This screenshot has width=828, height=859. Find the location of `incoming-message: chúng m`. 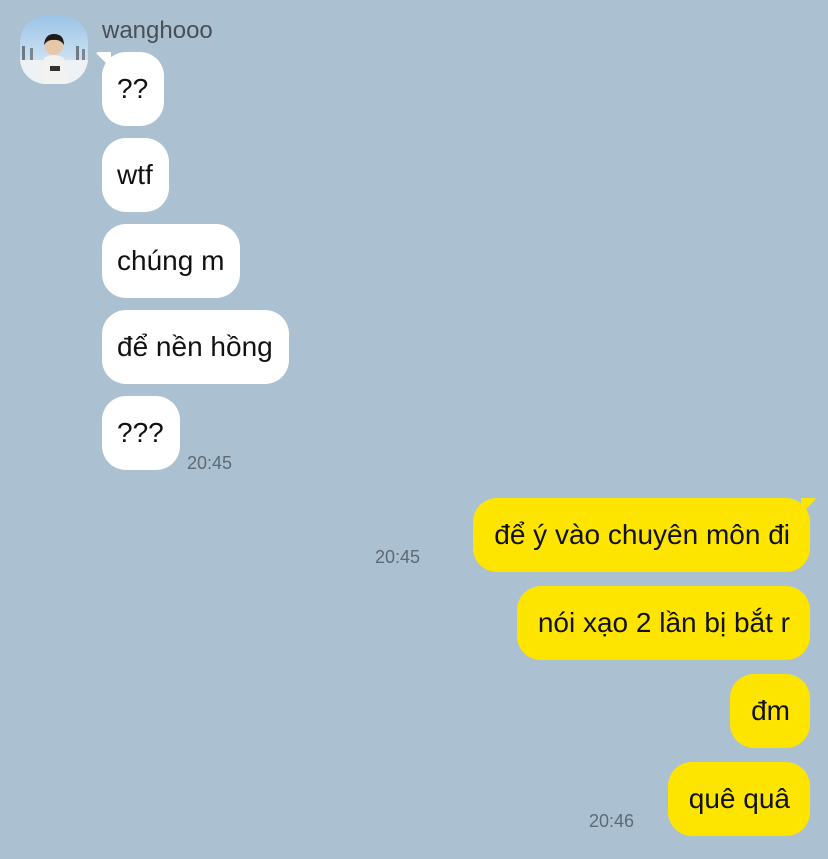

incoming-message: chúng m is located at coordinates (171, 261).